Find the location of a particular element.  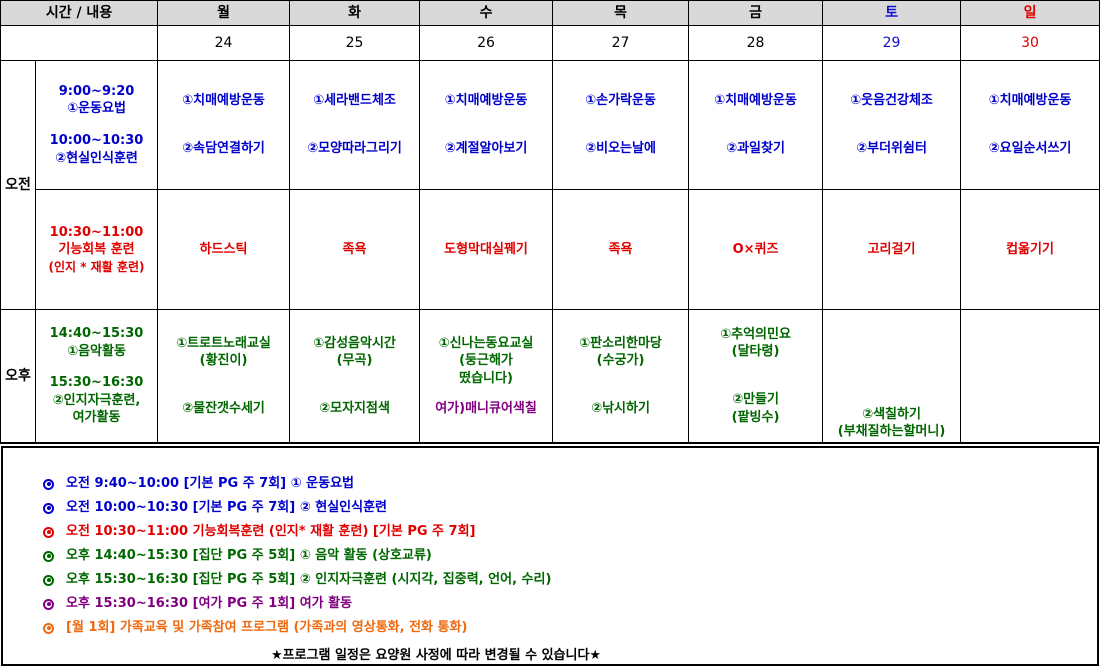

am-activity-bottom: ②과일찾기 is located at coordinates (755, 148).